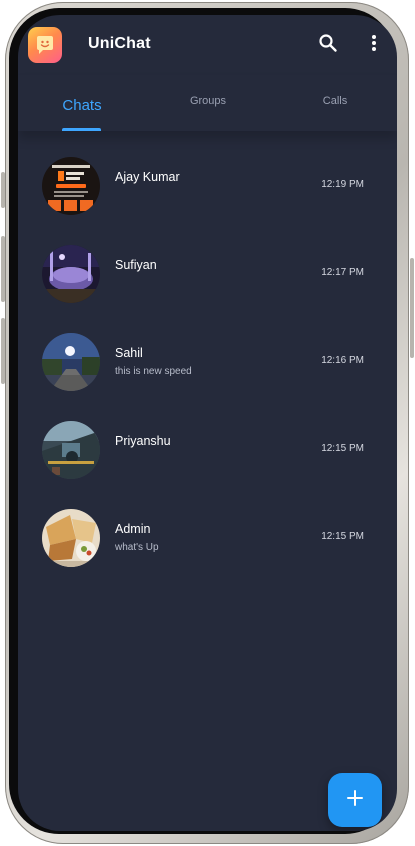  Describe the element at coordinates (81, 129) in the screenshot. I see `active-tab-indicator` at that location.